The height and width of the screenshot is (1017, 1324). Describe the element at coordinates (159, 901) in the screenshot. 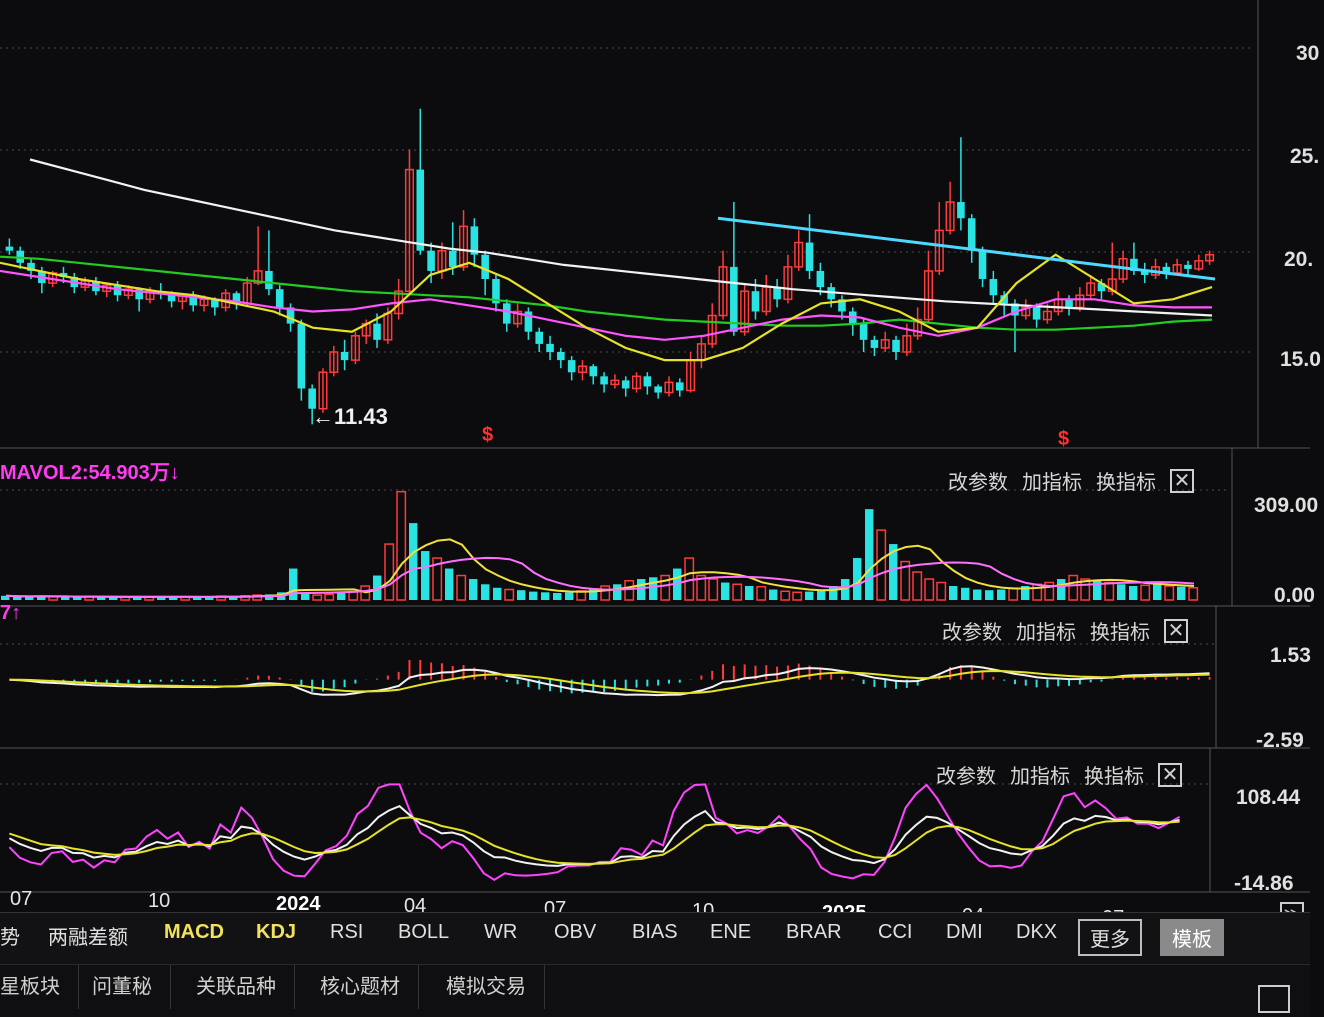

I see `time-tick-label: 10` at that location.